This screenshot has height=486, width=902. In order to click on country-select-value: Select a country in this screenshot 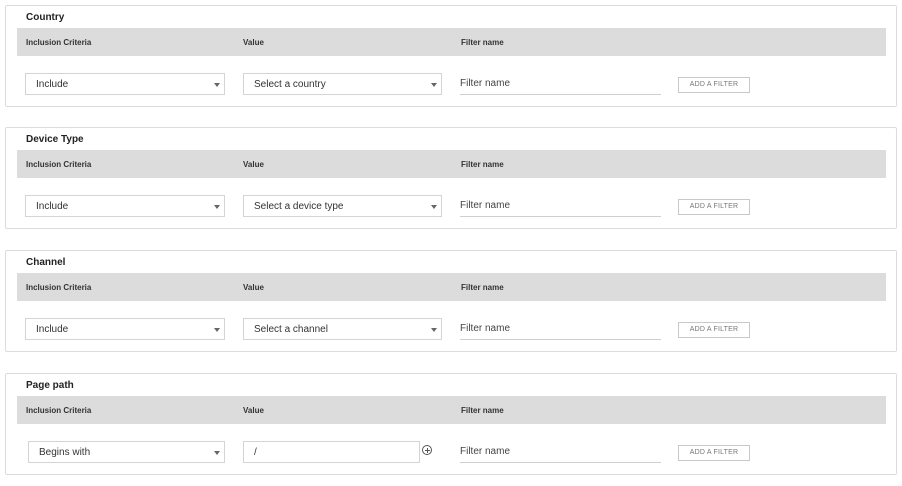, I will do `click(290, 84)`.